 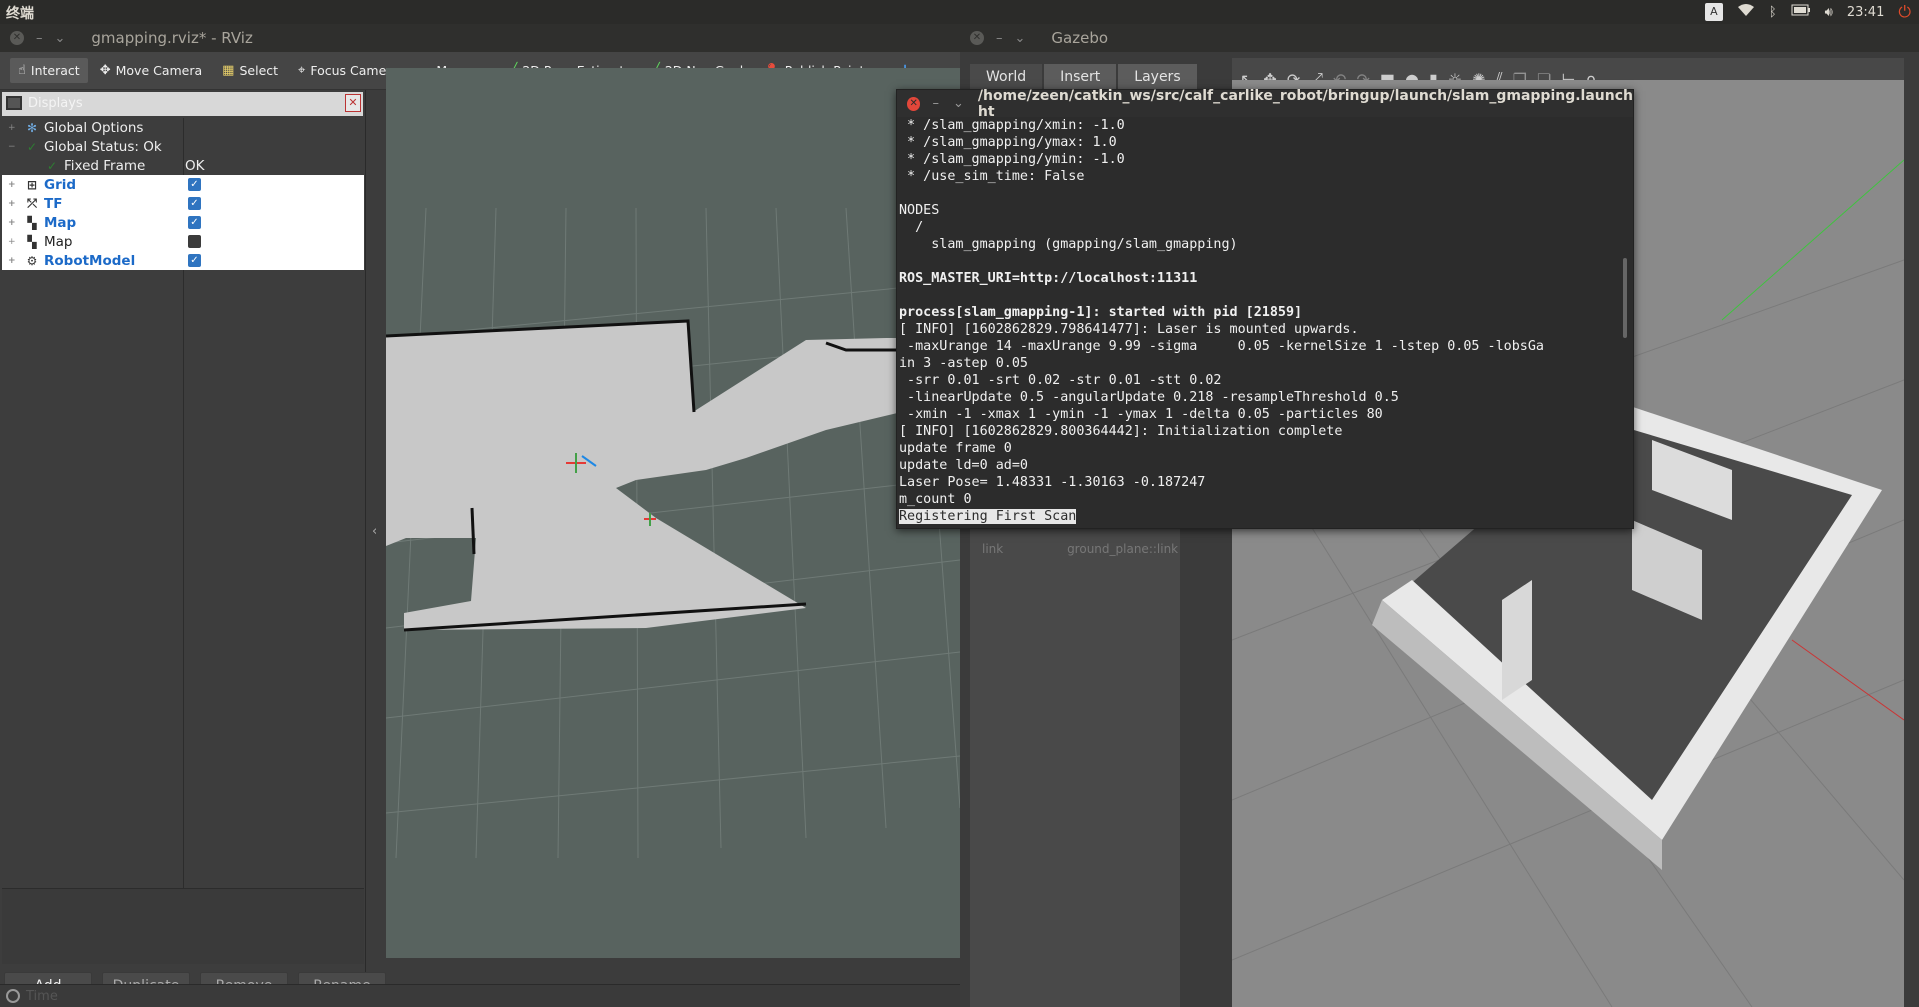 What do you see at coordinates (55, 103) in the screenshot?
I see `displays-panel-title: Displays` at bounding box center [55, 103].